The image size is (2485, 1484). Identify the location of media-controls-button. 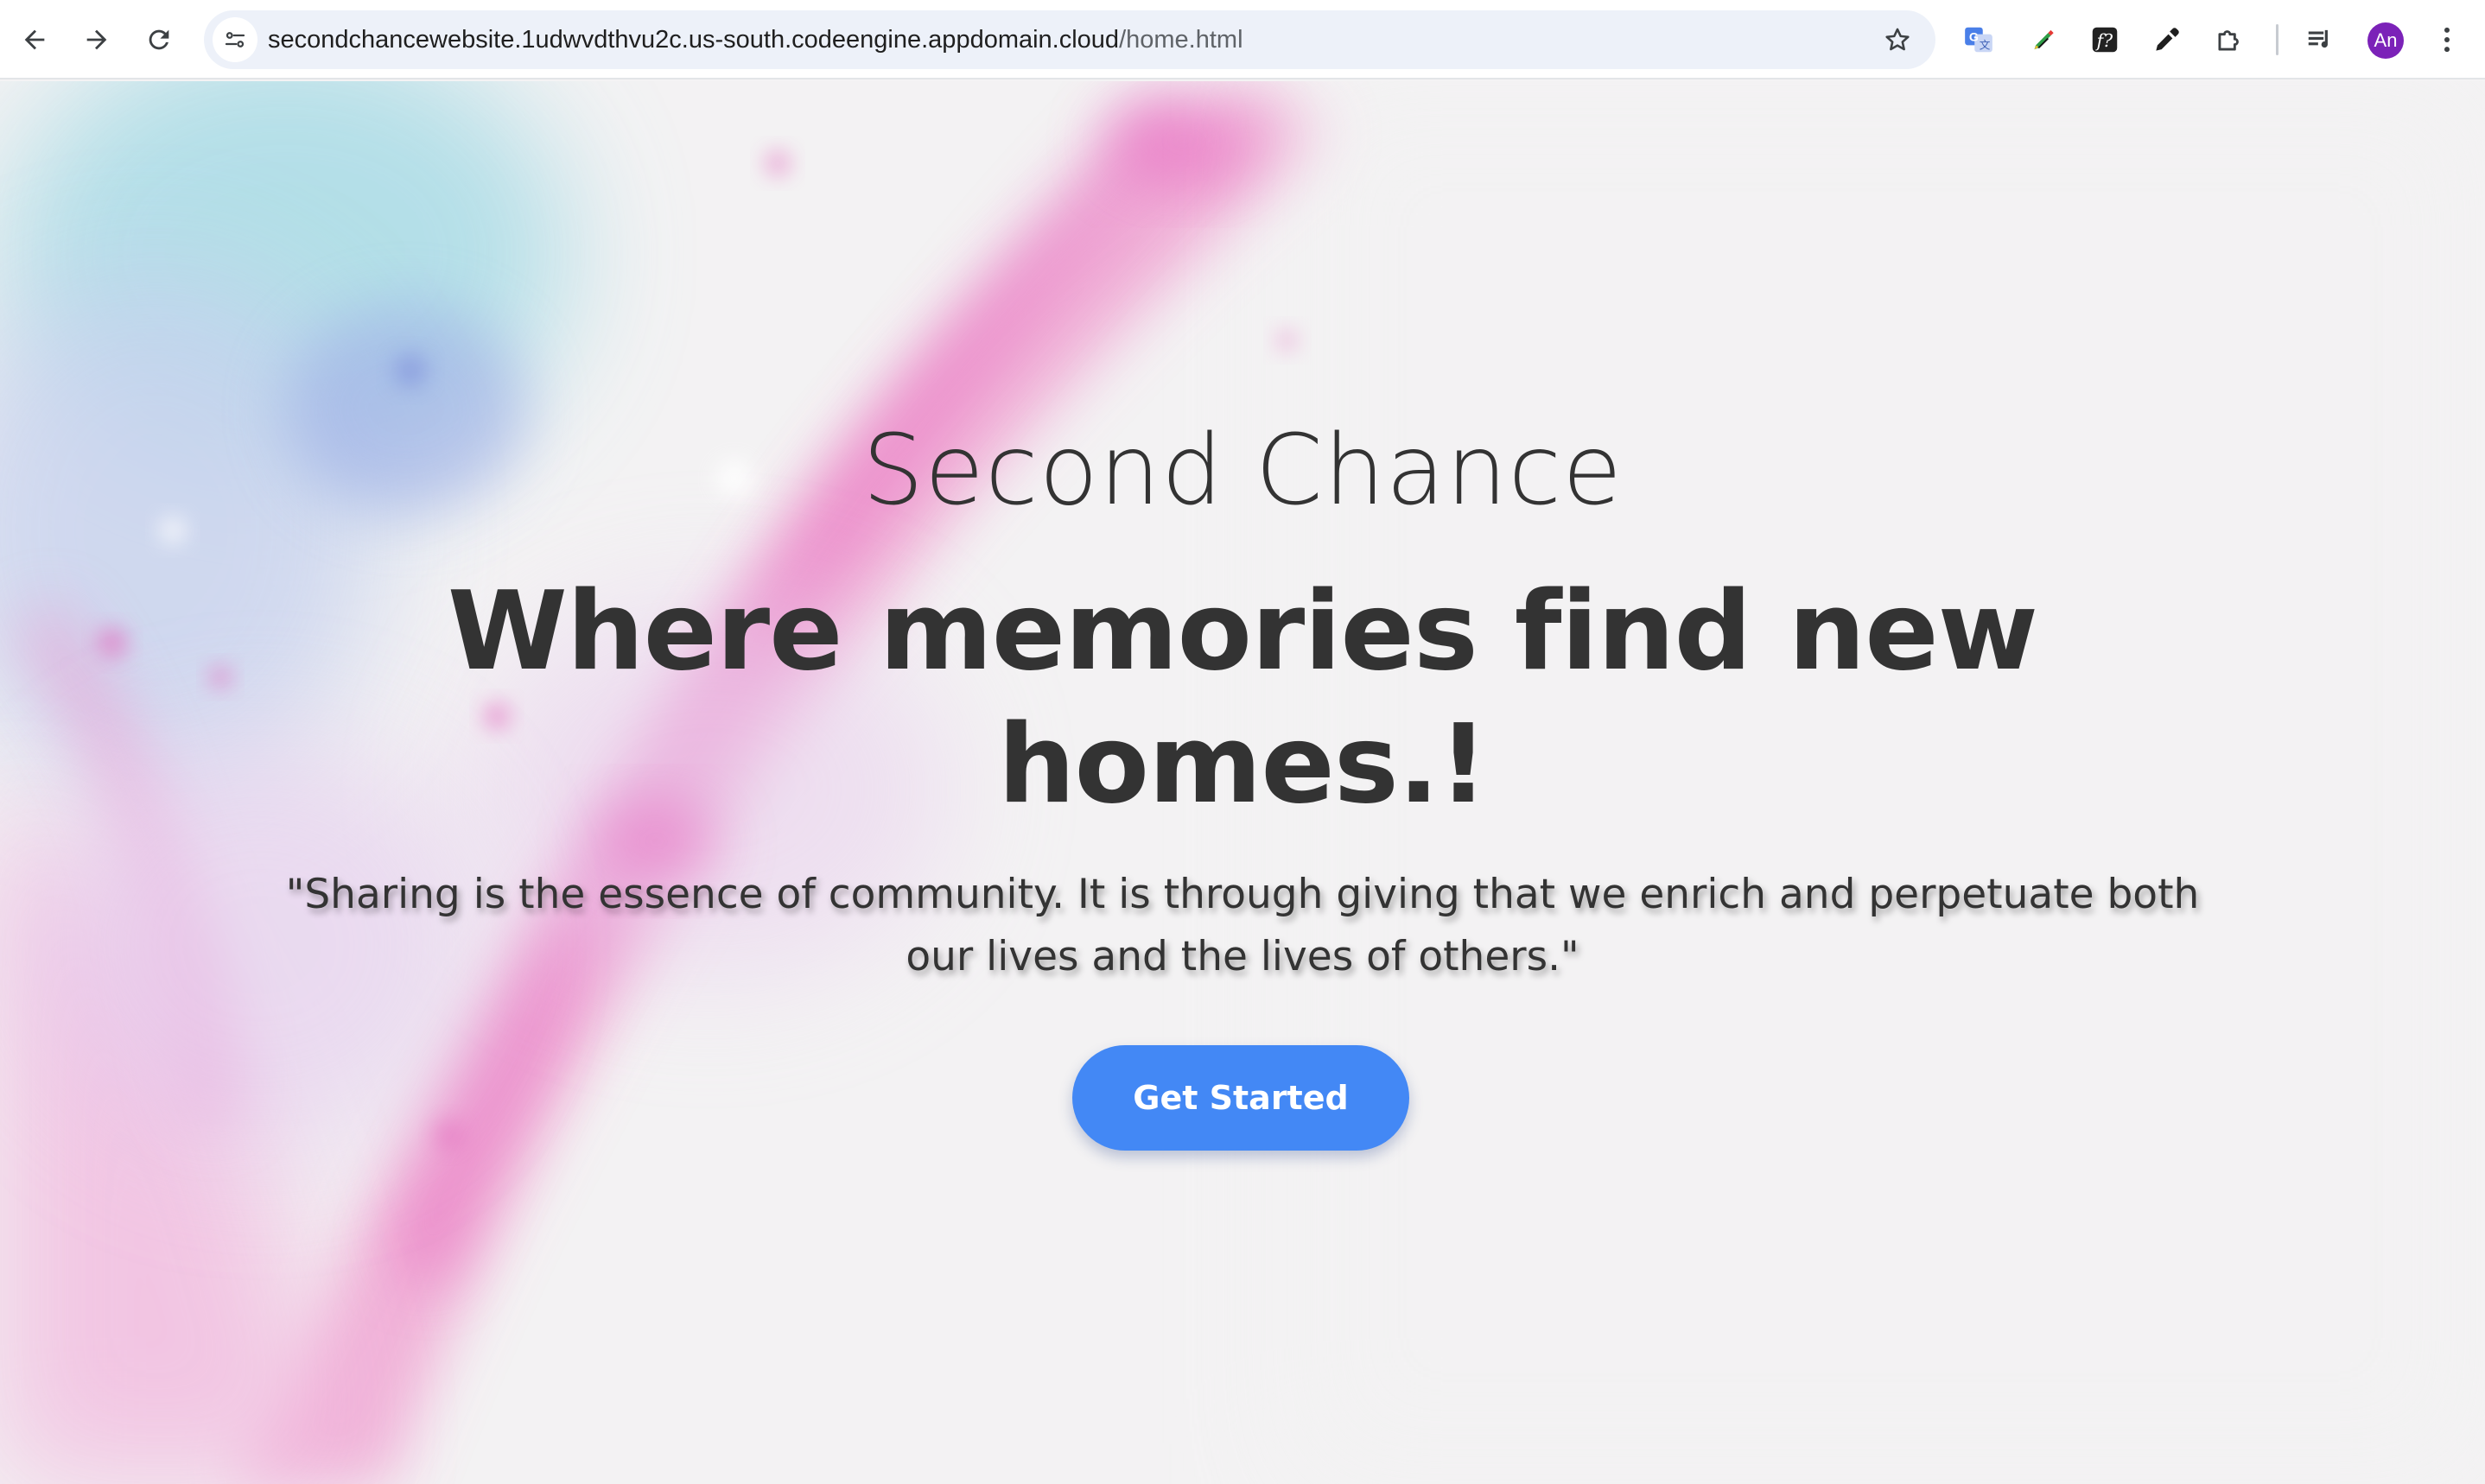
(2321, 39).